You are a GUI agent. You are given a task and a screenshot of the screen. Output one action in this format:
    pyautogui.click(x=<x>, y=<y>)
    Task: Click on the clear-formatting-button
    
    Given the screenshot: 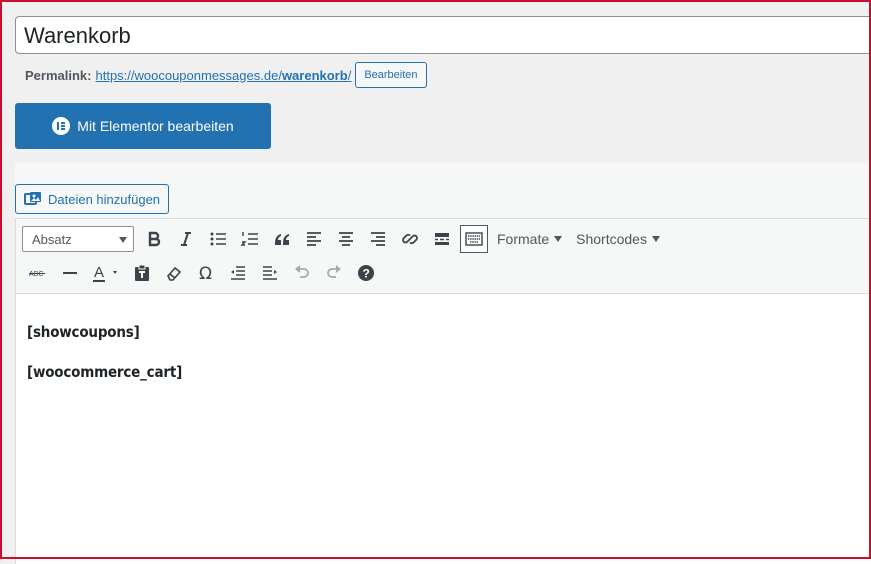 What is the action you would take?
    pyautogui.click(x=174, y=273)
    